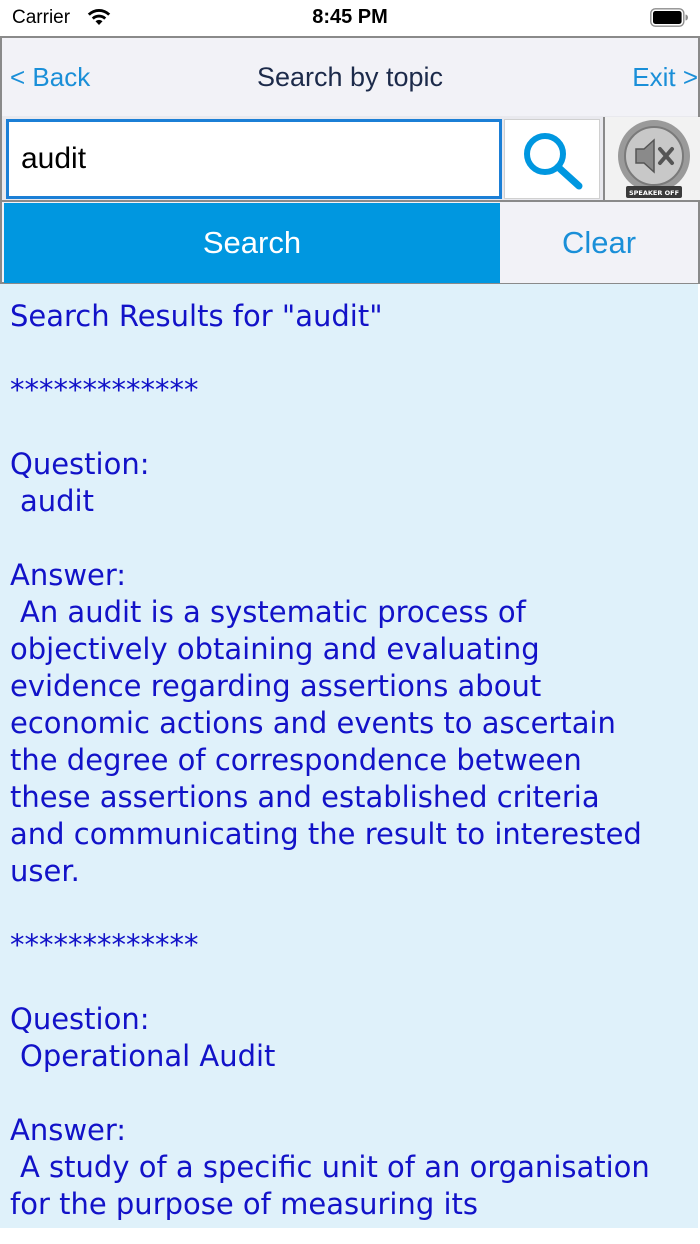 The height and width of the screenshot is (1244, 700). Describe the element at coordinates (244, 1204) in the screenshot. I see `answer-line: for the purpose of measuring its` at that location.